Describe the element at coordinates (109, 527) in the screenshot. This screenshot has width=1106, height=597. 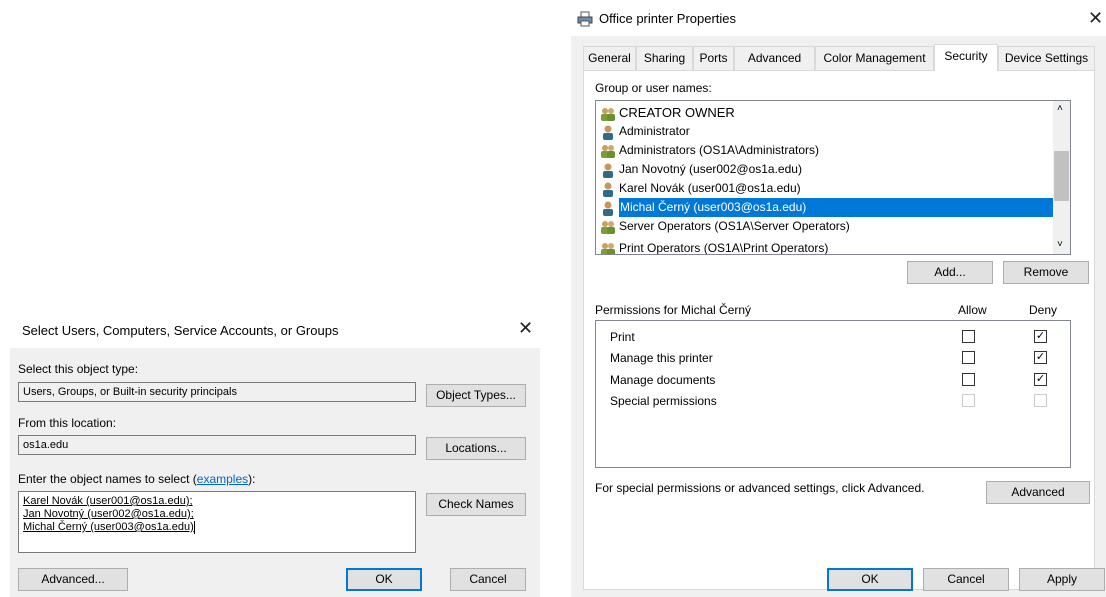
I see `name-entry: Michal Černý (user003@os1a.edu)` at that location.